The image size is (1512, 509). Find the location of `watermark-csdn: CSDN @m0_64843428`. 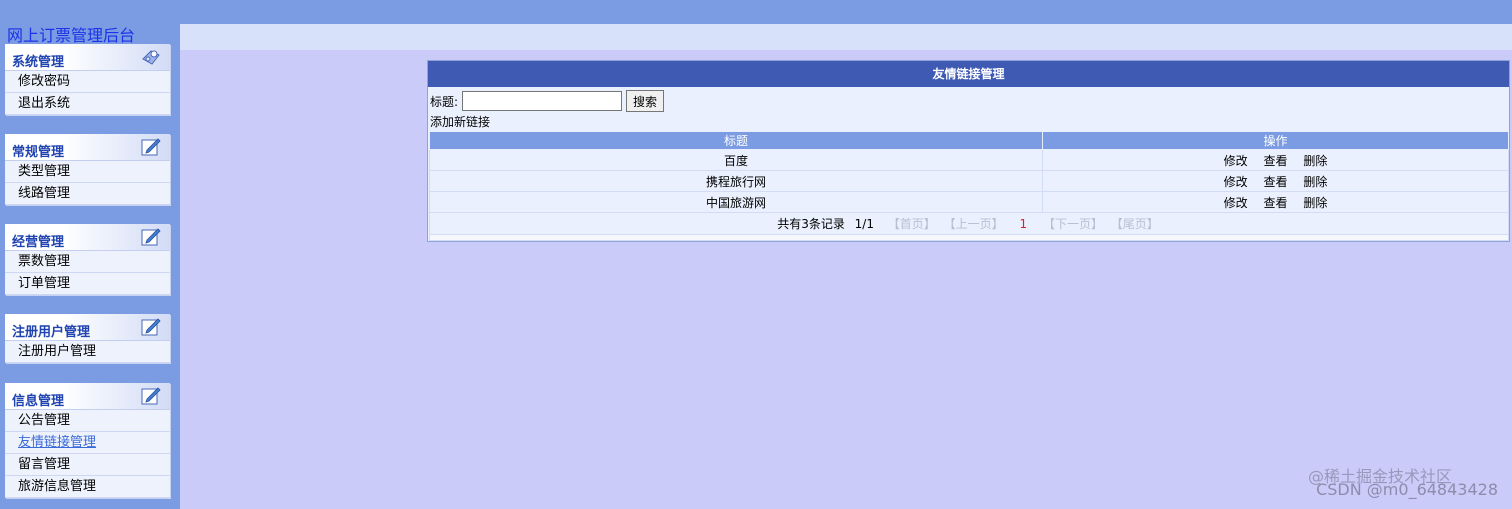

watermark-csdn: CSDN @m0_64843428 is located at coordinates (1407, 489).